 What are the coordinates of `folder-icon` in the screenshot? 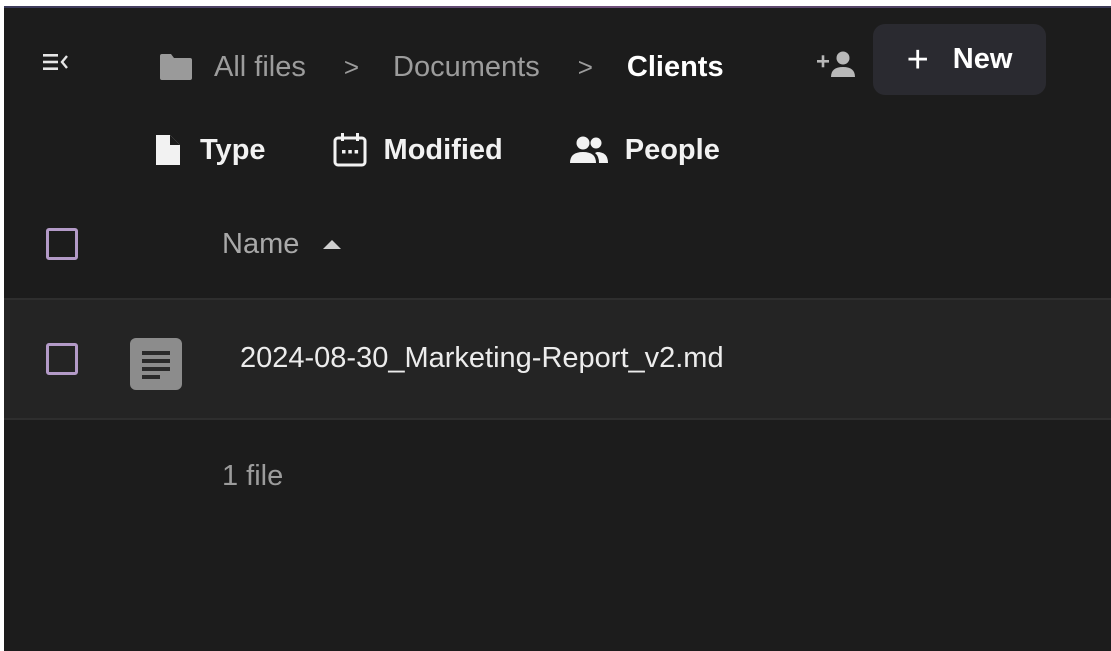 It's located at (176, 67).